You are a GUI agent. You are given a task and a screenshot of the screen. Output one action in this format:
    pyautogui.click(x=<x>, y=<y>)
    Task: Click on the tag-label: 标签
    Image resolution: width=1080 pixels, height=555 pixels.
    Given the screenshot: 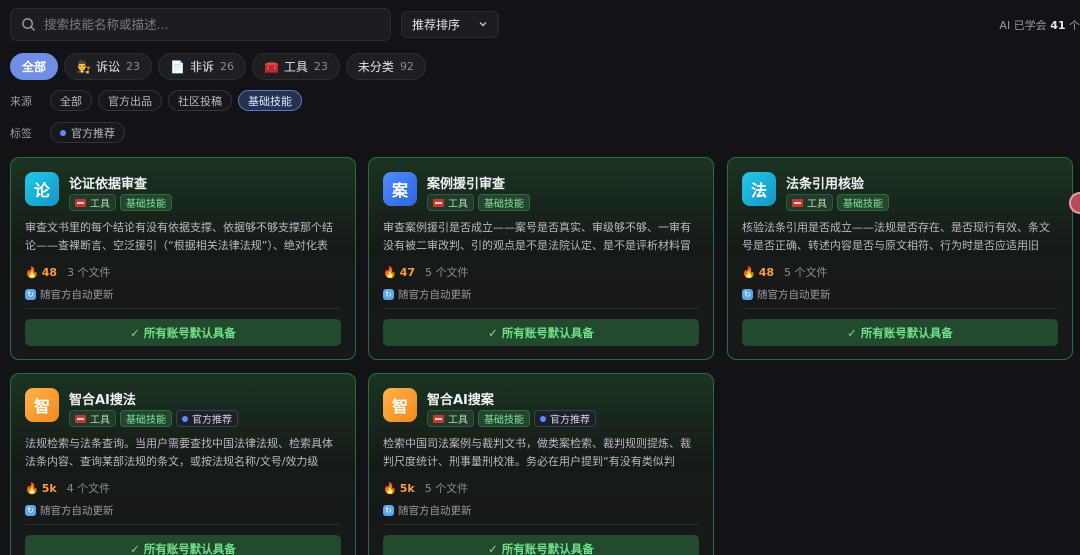 What is the action you would take?
    pyautogui.click(x=21, y=133)
    